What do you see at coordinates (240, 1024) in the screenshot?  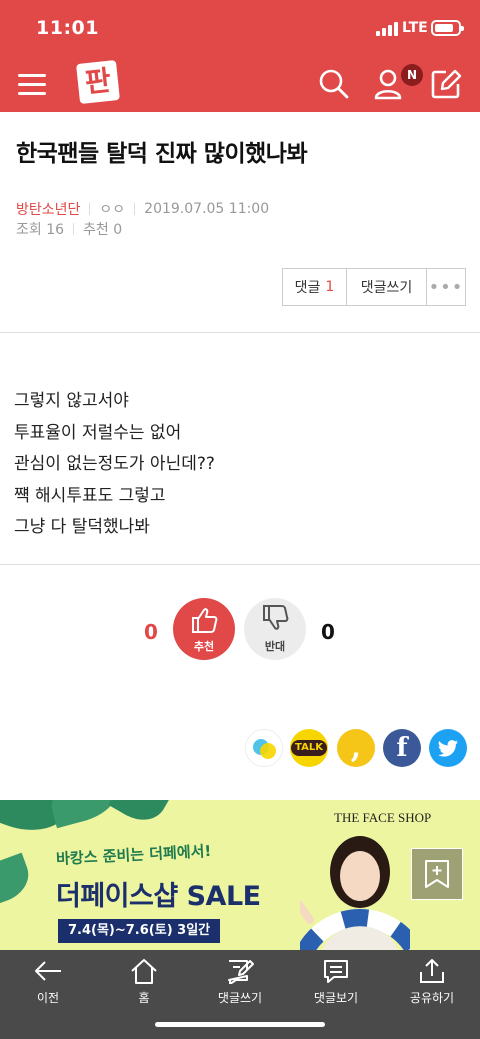 I see `home-indicator` at bounding box center [240, 1024].